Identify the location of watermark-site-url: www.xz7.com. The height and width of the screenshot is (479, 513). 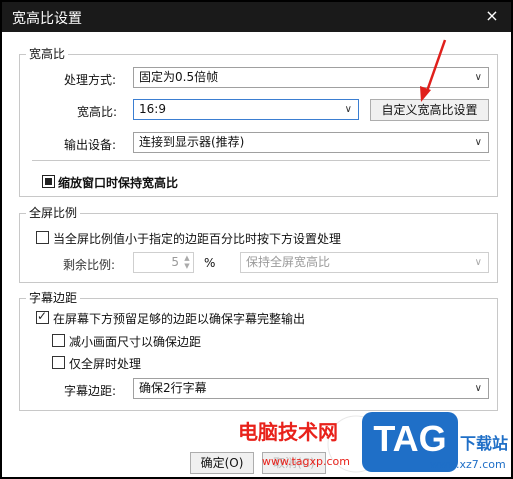
(468, 464).